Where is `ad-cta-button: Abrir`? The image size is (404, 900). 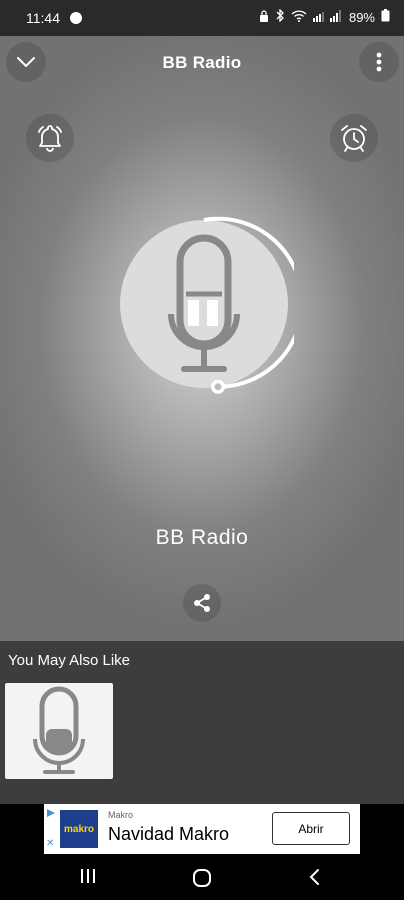
ad-cta-button: Abrir is located at coordinates (311, 828).